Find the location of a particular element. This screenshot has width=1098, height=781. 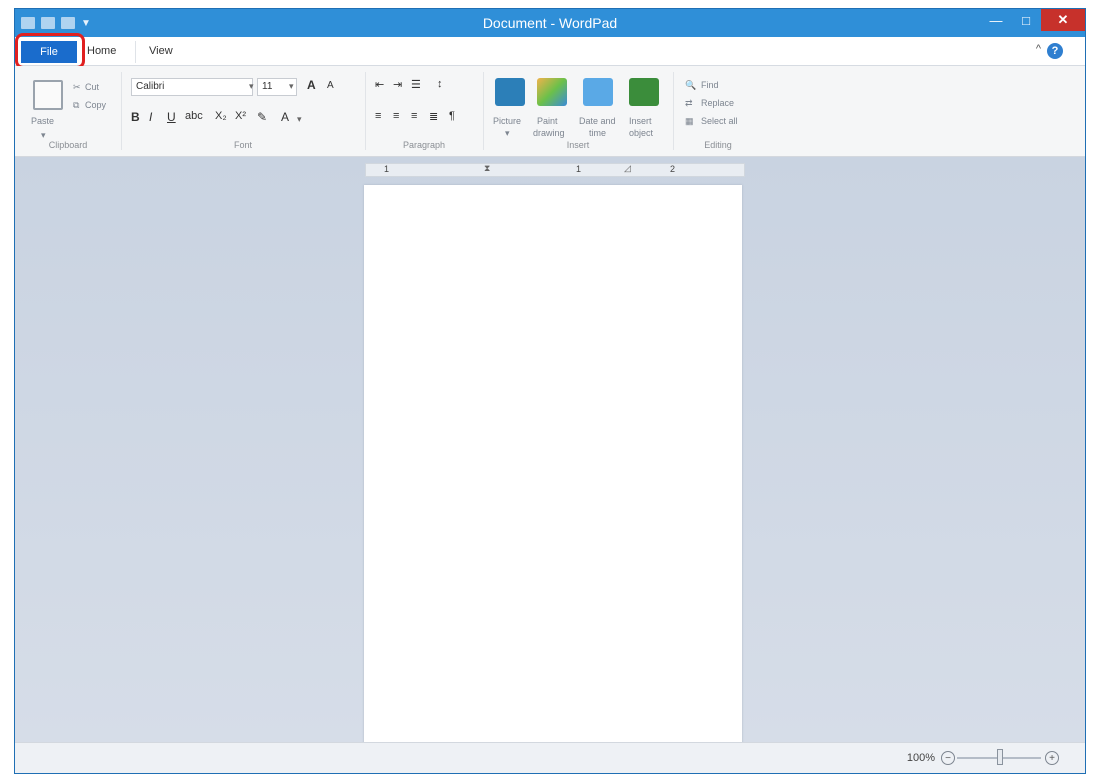

group-label-paragraph: Paragraph is located at coordinates (424, 145).